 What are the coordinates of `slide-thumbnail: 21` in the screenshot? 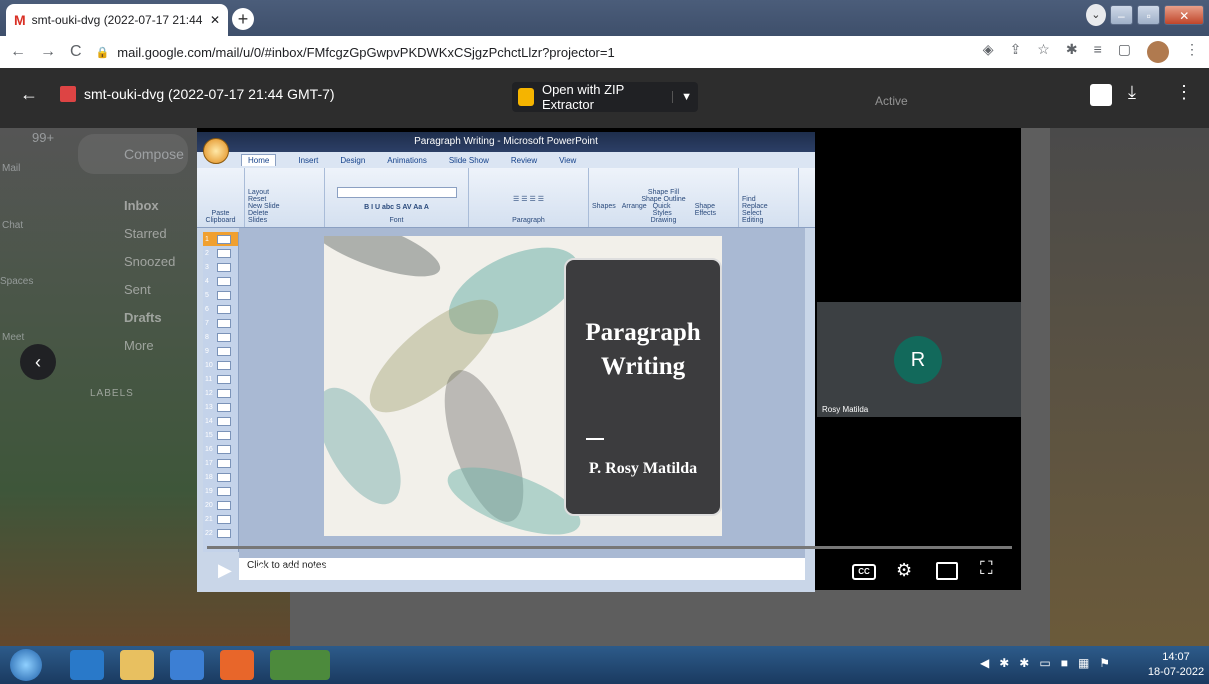 It's located at (220, 519).